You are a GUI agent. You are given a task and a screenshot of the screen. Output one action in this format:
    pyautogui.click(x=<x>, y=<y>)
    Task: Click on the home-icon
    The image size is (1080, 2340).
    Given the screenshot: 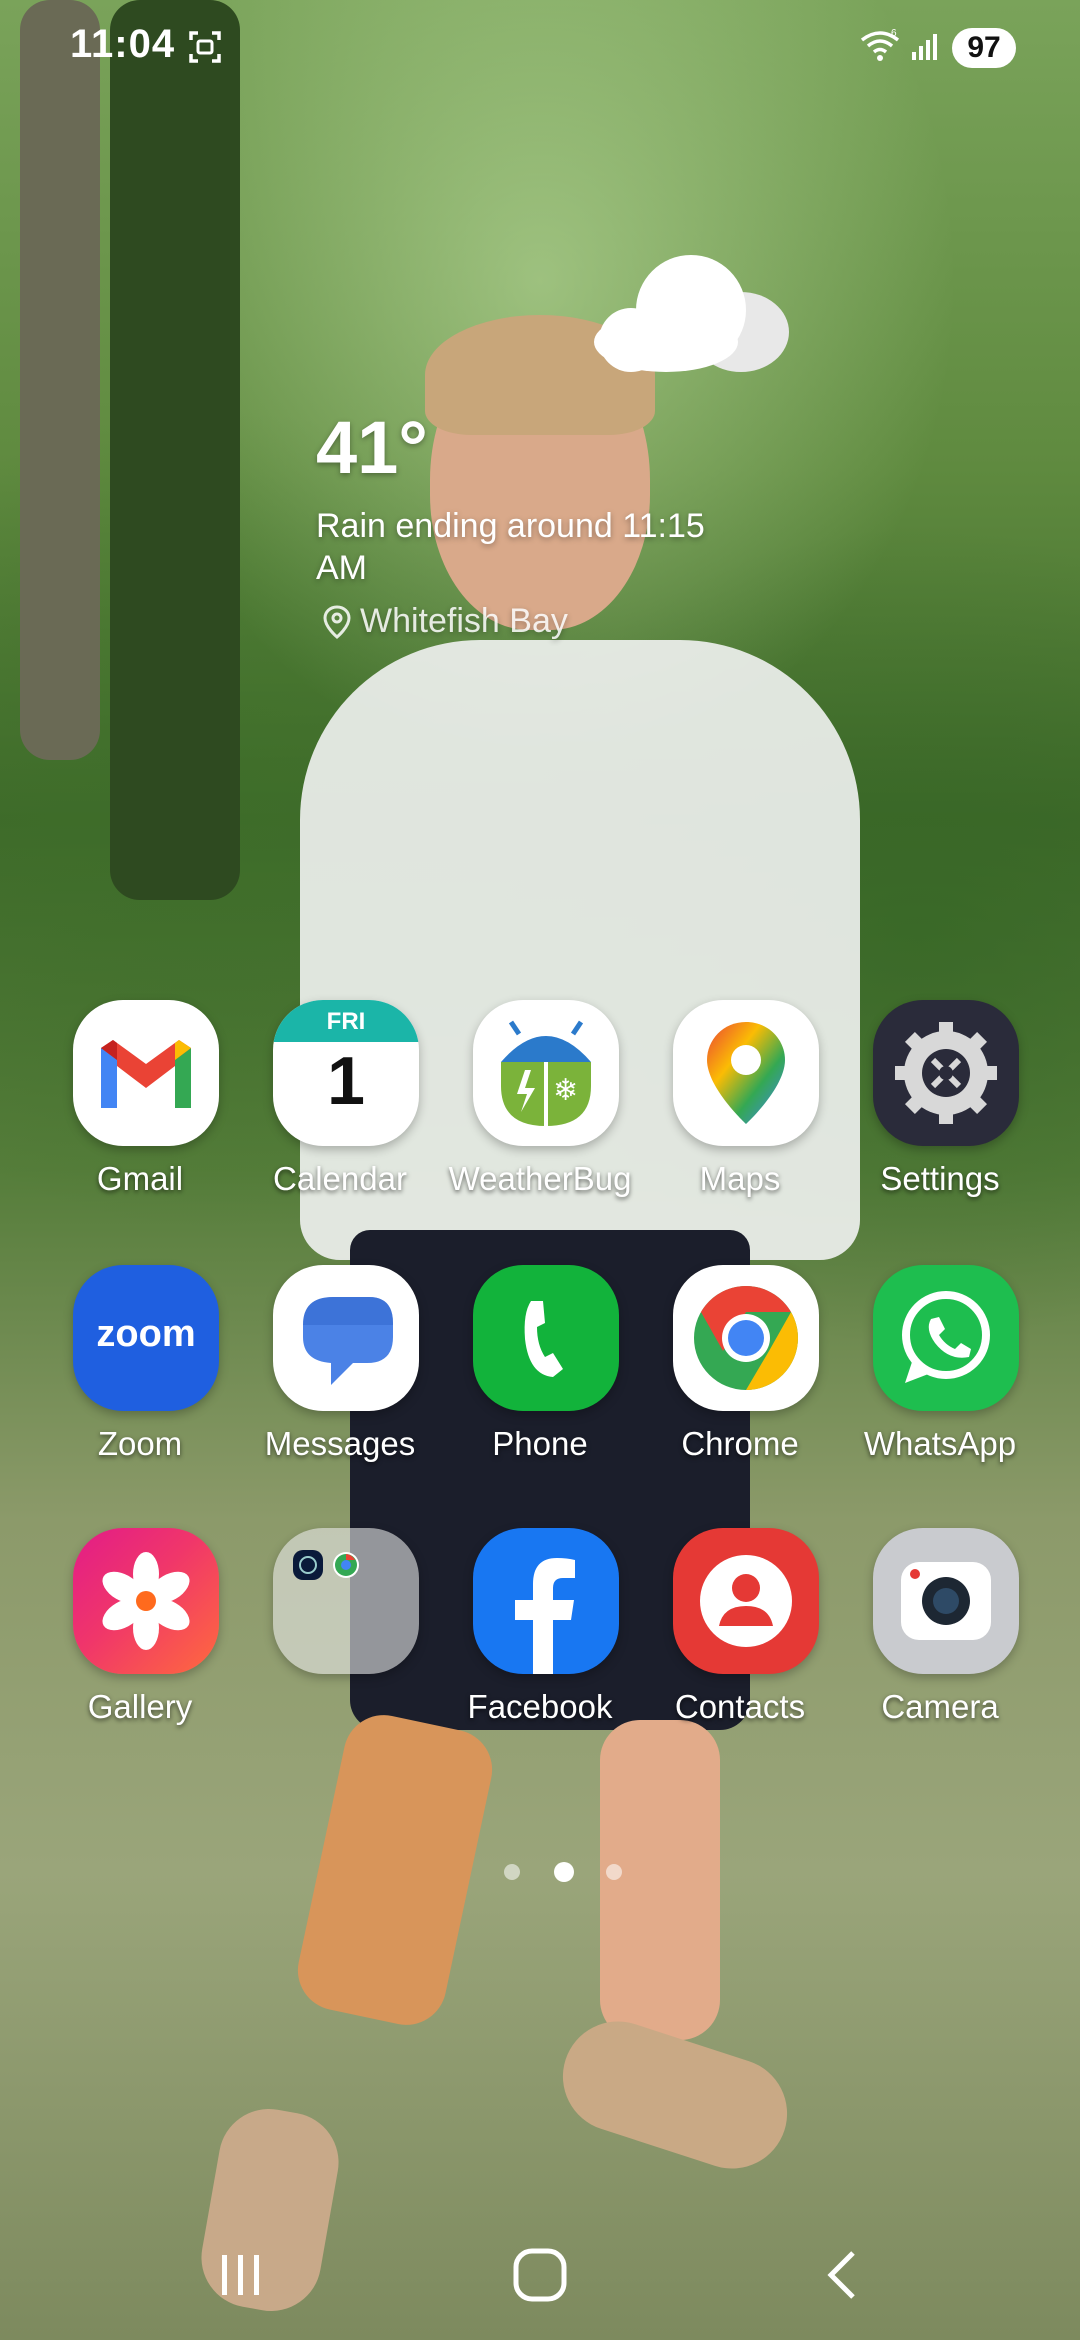 What is the action you would take?
    pyautogui.click(x=540, y=2275)
    